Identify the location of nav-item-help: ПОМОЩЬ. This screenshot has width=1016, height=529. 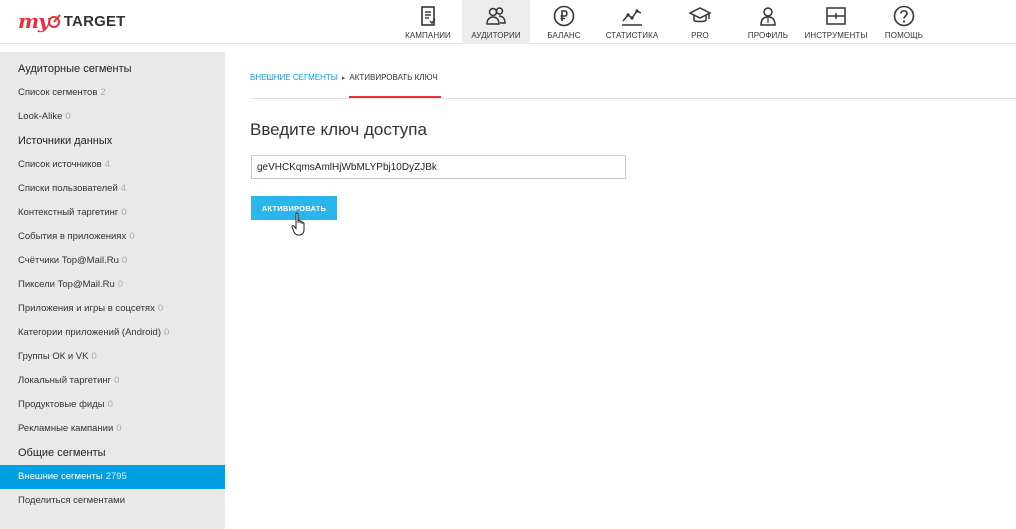
(904, 22).